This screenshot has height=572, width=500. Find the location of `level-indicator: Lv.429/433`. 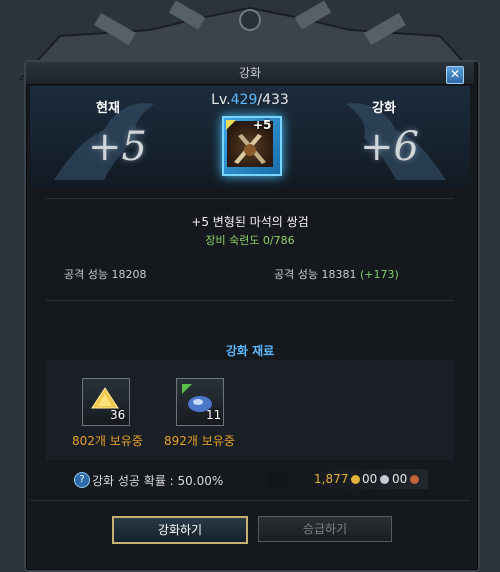

level-indicator: Lv.429/433 is located at coordinates (250, 100).